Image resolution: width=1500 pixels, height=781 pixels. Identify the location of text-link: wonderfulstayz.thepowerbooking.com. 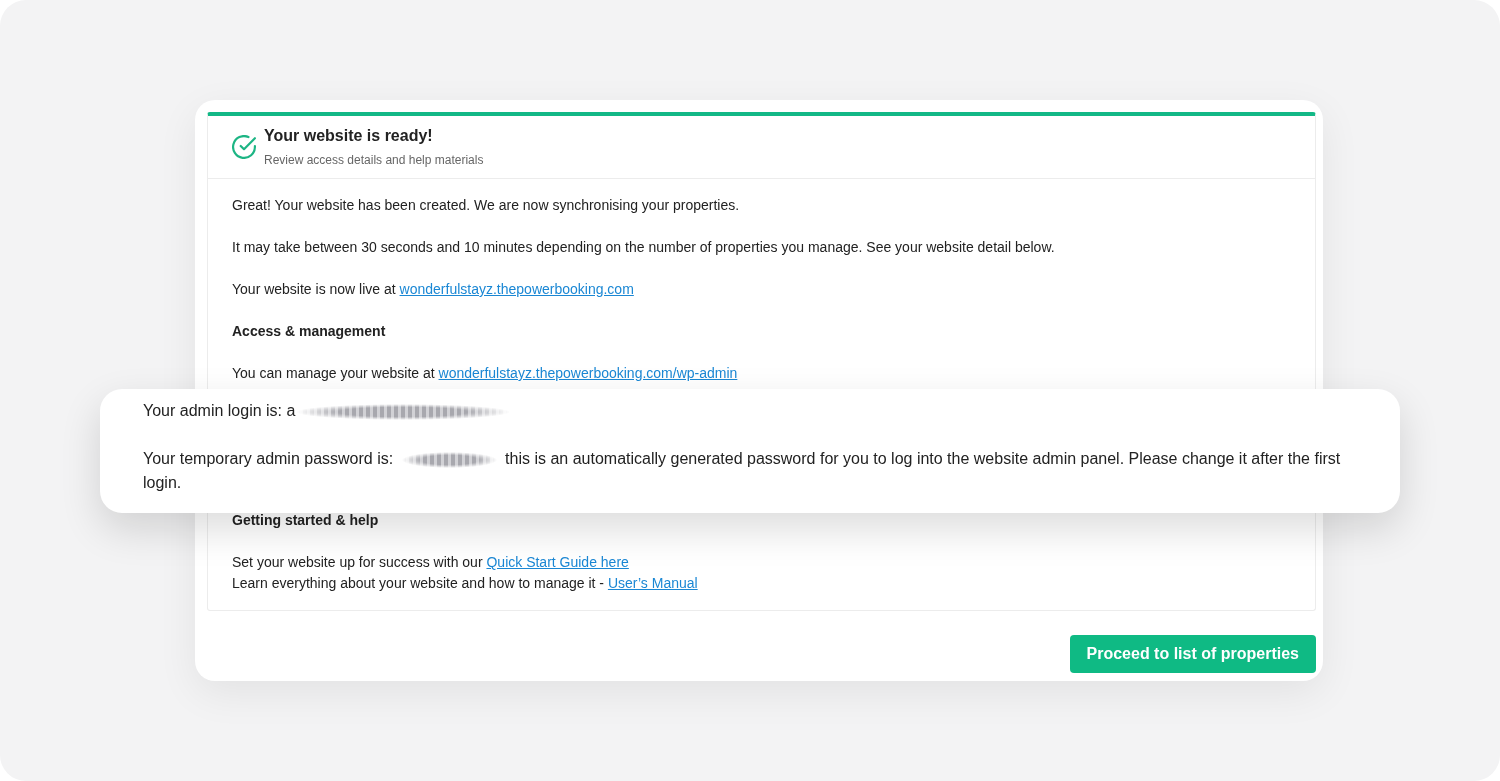
(516, 289).